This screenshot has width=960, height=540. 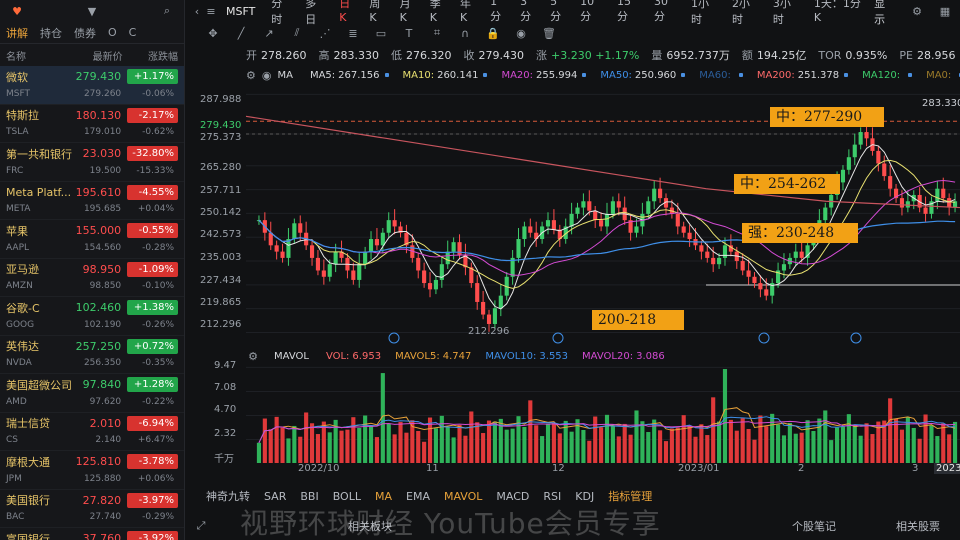 What do you see at coordinates (437, 33) in the screenshot?
I see `ruler-icon: ⌗` at bounding box center [437, 33].